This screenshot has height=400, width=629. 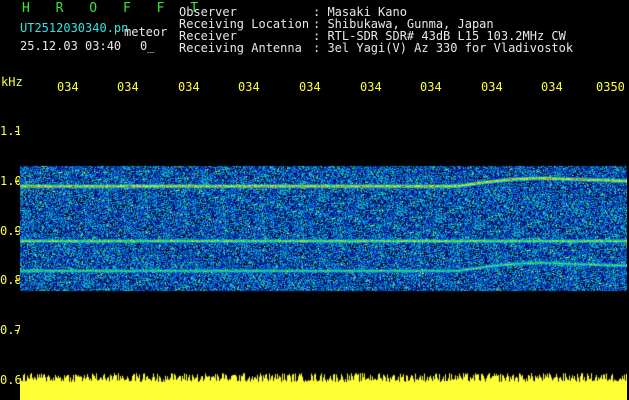 What do you see at coordinates (146, 32) in the screenshot?
I see `mode-label: meteor` at bounding box center [146, 32].